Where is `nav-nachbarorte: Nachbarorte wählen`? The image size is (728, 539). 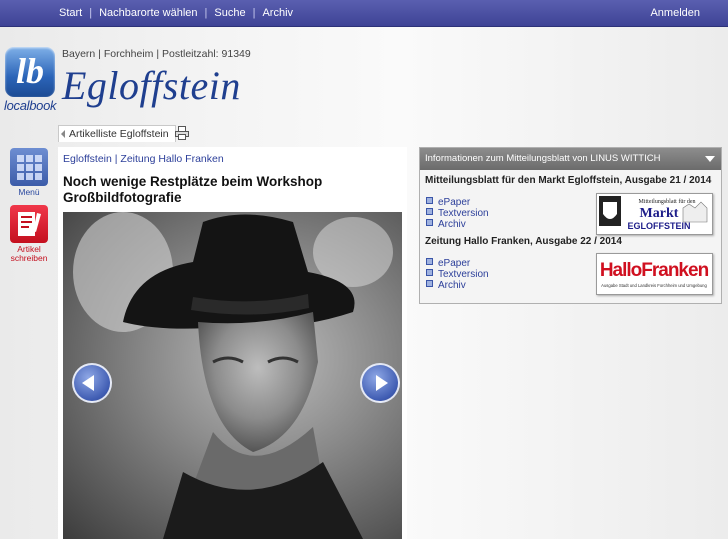 nav-nachbarorte: Nachbarorte wählen is located at coordinates (148, 13).